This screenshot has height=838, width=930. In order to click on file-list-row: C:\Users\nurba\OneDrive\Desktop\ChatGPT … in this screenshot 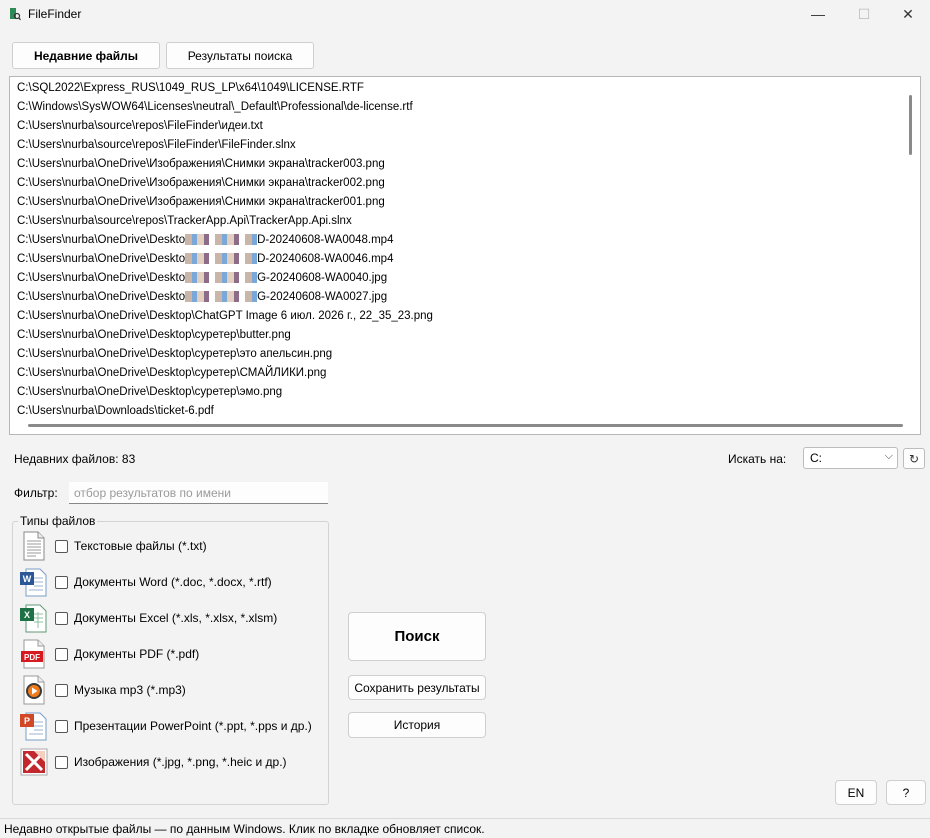, I will do `click(457, 316)`.